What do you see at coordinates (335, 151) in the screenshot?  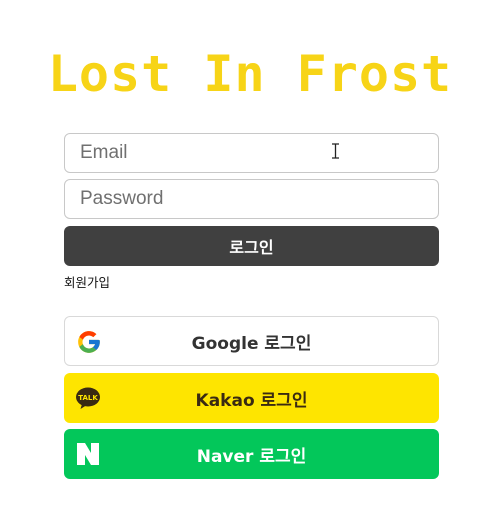 I see `text-cursor-icon` at bounding box center [335, 151].